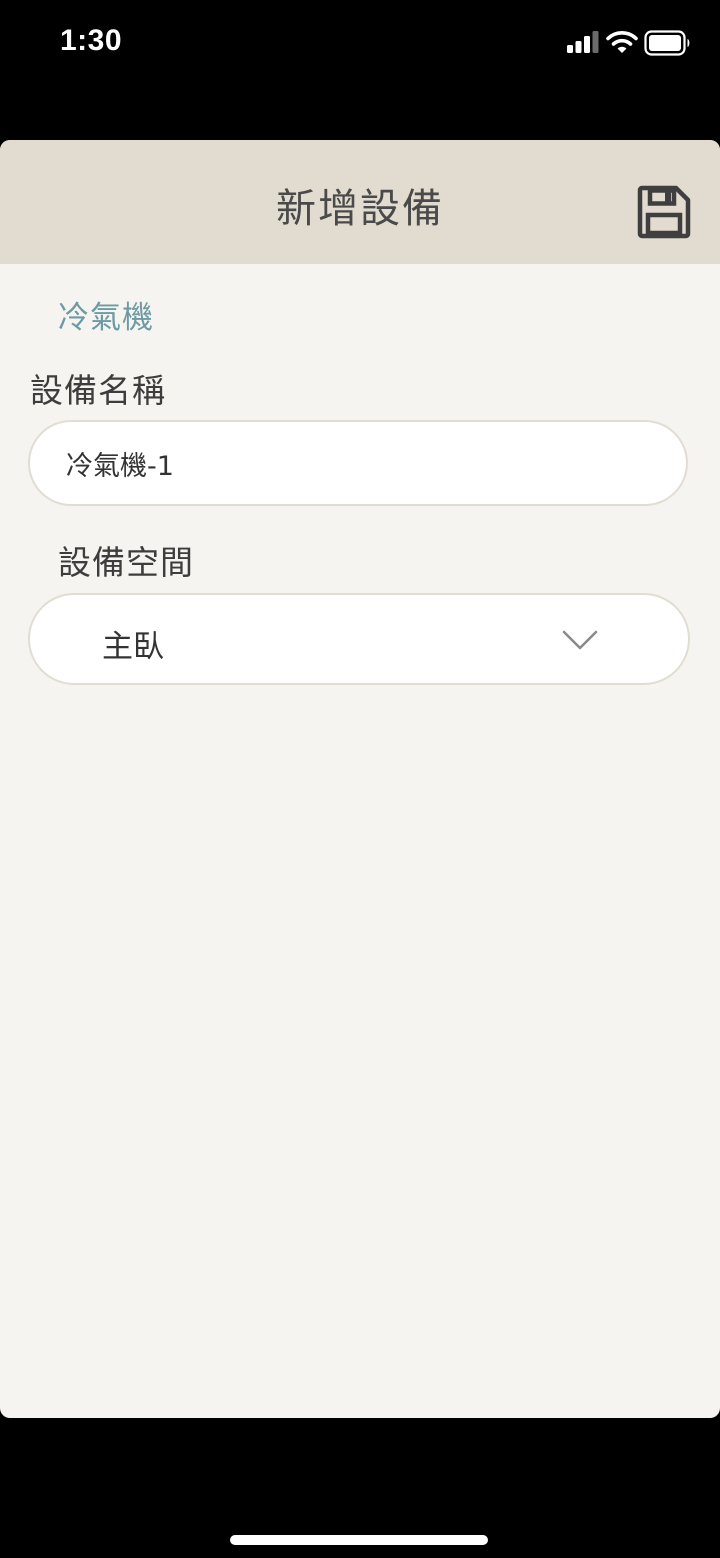  Describe the element at coordinates (359, 639) in the screenshot. I see `device-space-select: 主臥` at that location.